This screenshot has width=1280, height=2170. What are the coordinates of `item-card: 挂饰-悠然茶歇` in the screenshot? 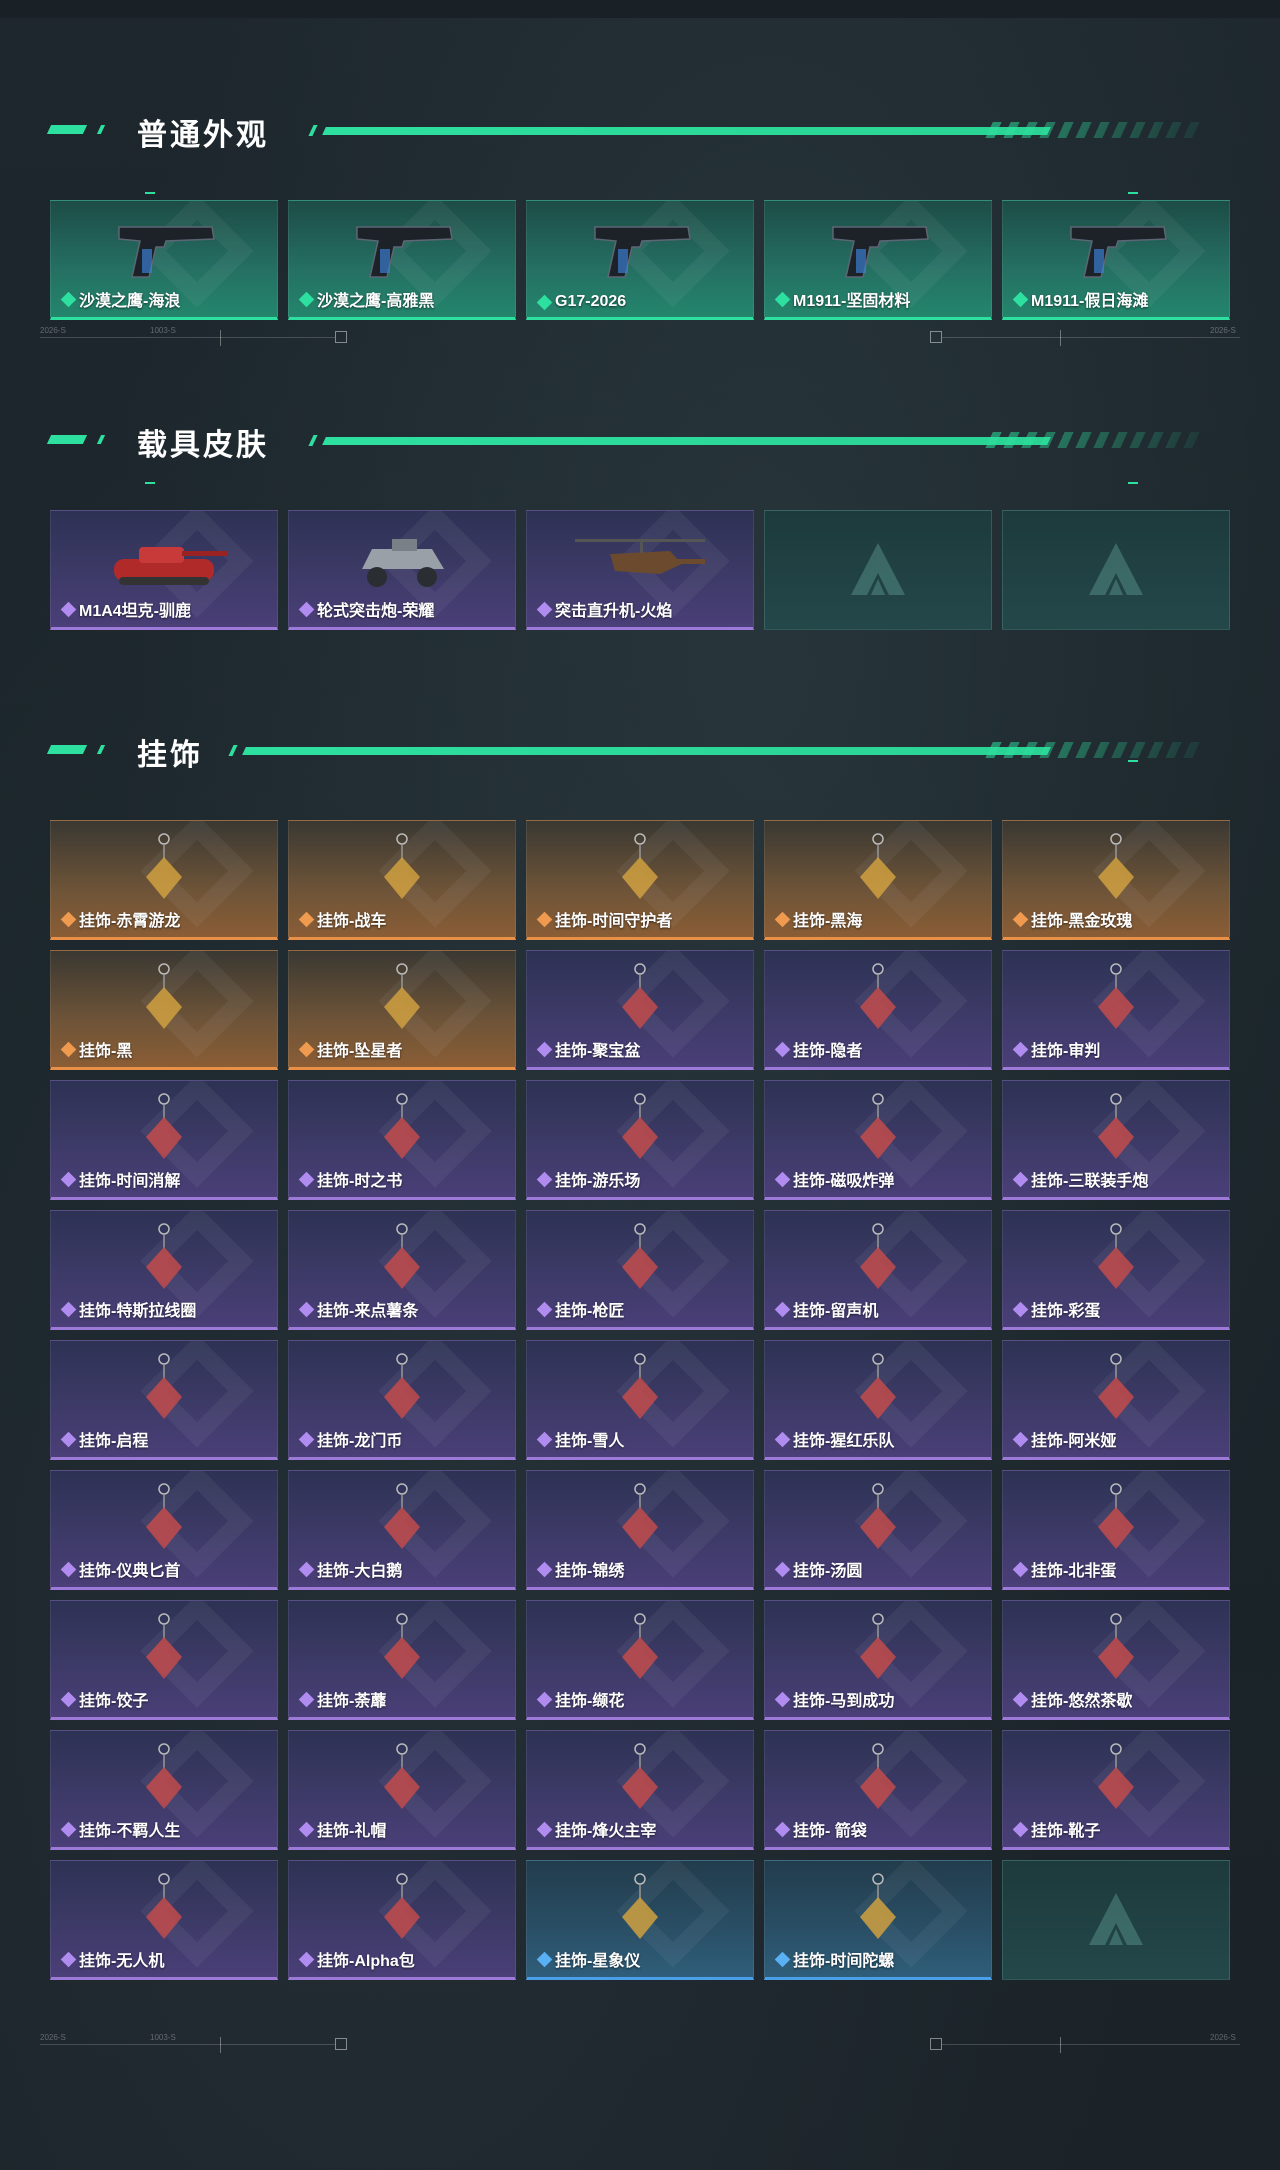 It's located at (1116, 1660).